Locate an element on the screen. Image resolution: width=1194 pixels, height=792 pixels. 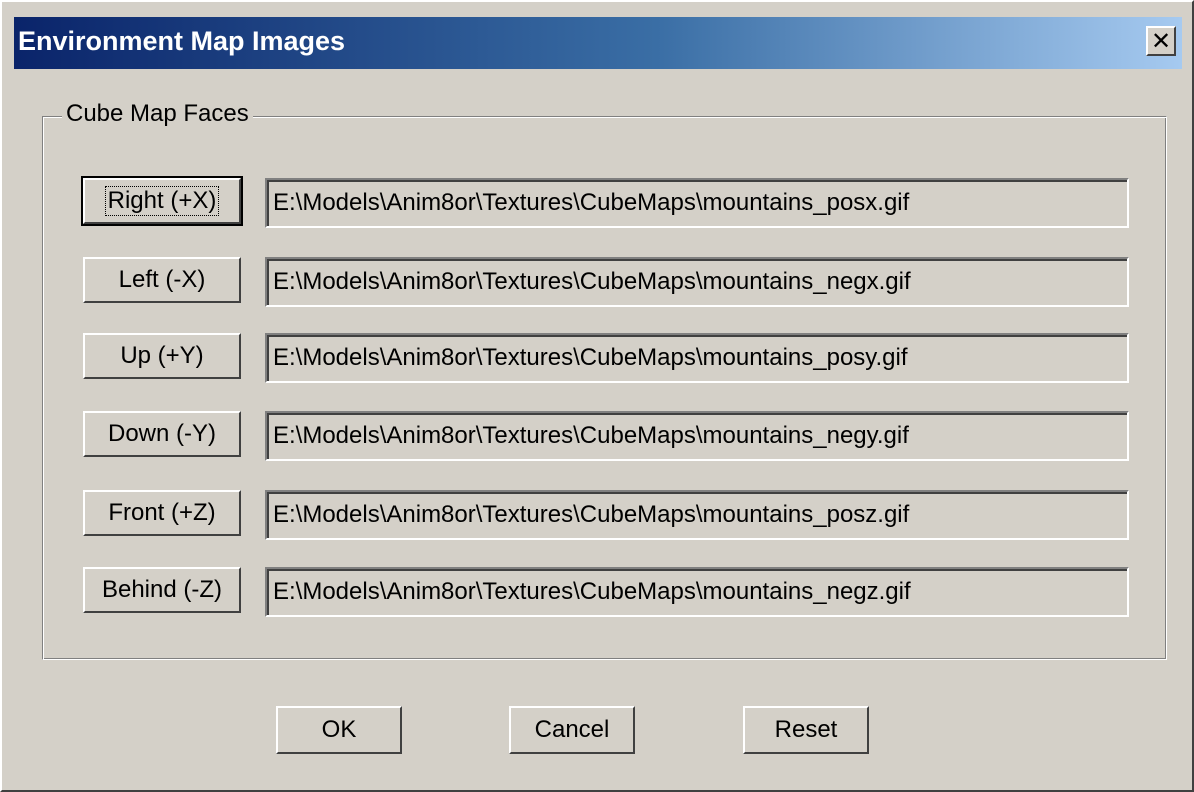
up-face-button: Up (+Y) is located at coordinates (162, 356).